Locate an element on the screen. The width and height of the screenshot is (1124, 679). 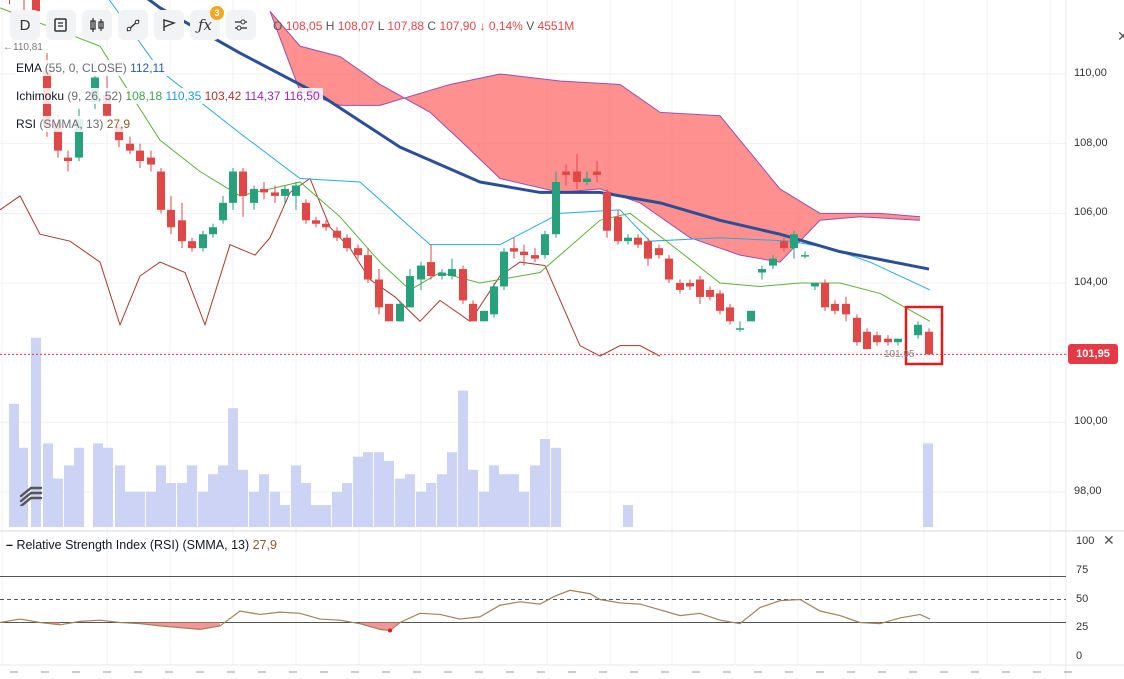
ema-name: EMA is located at coordinates (29, 68).